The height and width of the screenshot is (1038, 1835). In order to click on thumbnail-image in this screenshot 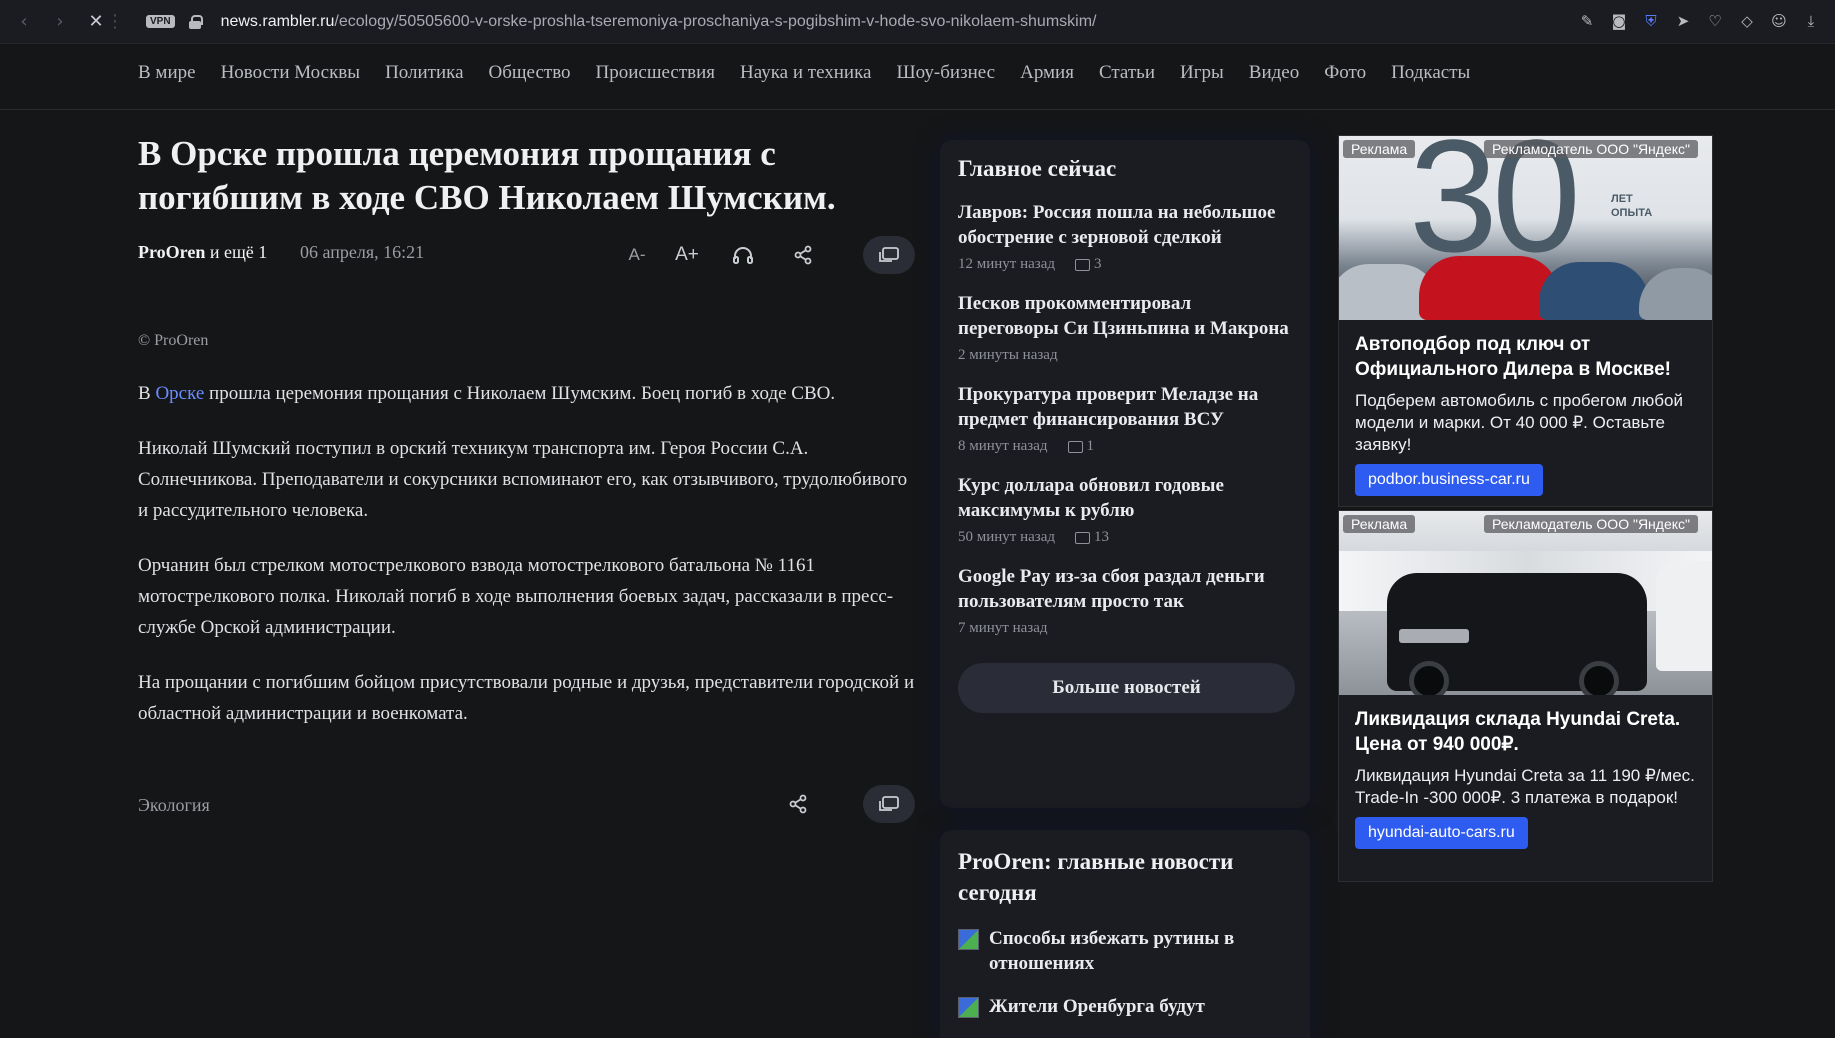, I will do `click(968, 939)`.